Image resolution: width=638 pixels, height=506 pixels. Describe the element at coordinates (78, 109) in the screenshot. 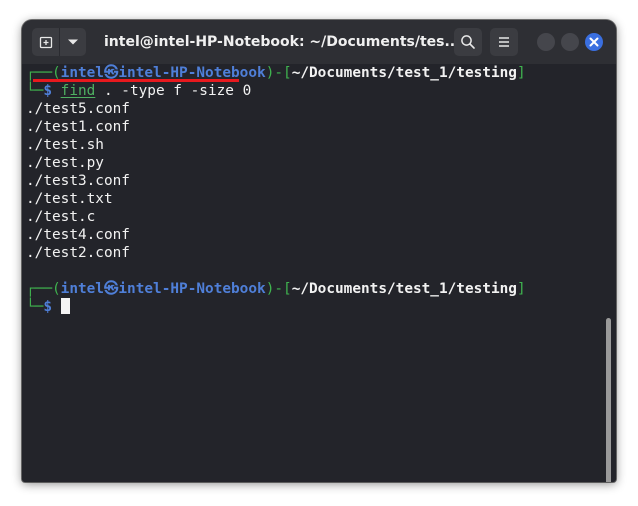

I see `output-line: ./test5.conf` at that location.